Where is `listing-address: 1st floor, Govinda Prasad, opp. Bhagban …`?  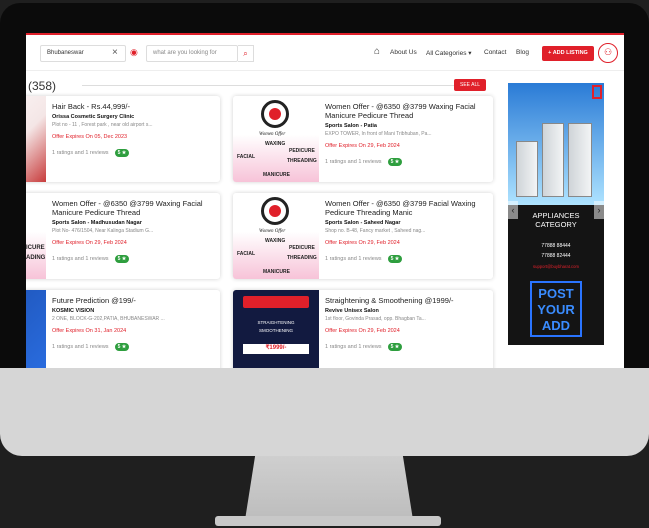
listing-address: 1st floor, Govinda Prasad, opp. Bhagban … is located at coordinates (375, 319).